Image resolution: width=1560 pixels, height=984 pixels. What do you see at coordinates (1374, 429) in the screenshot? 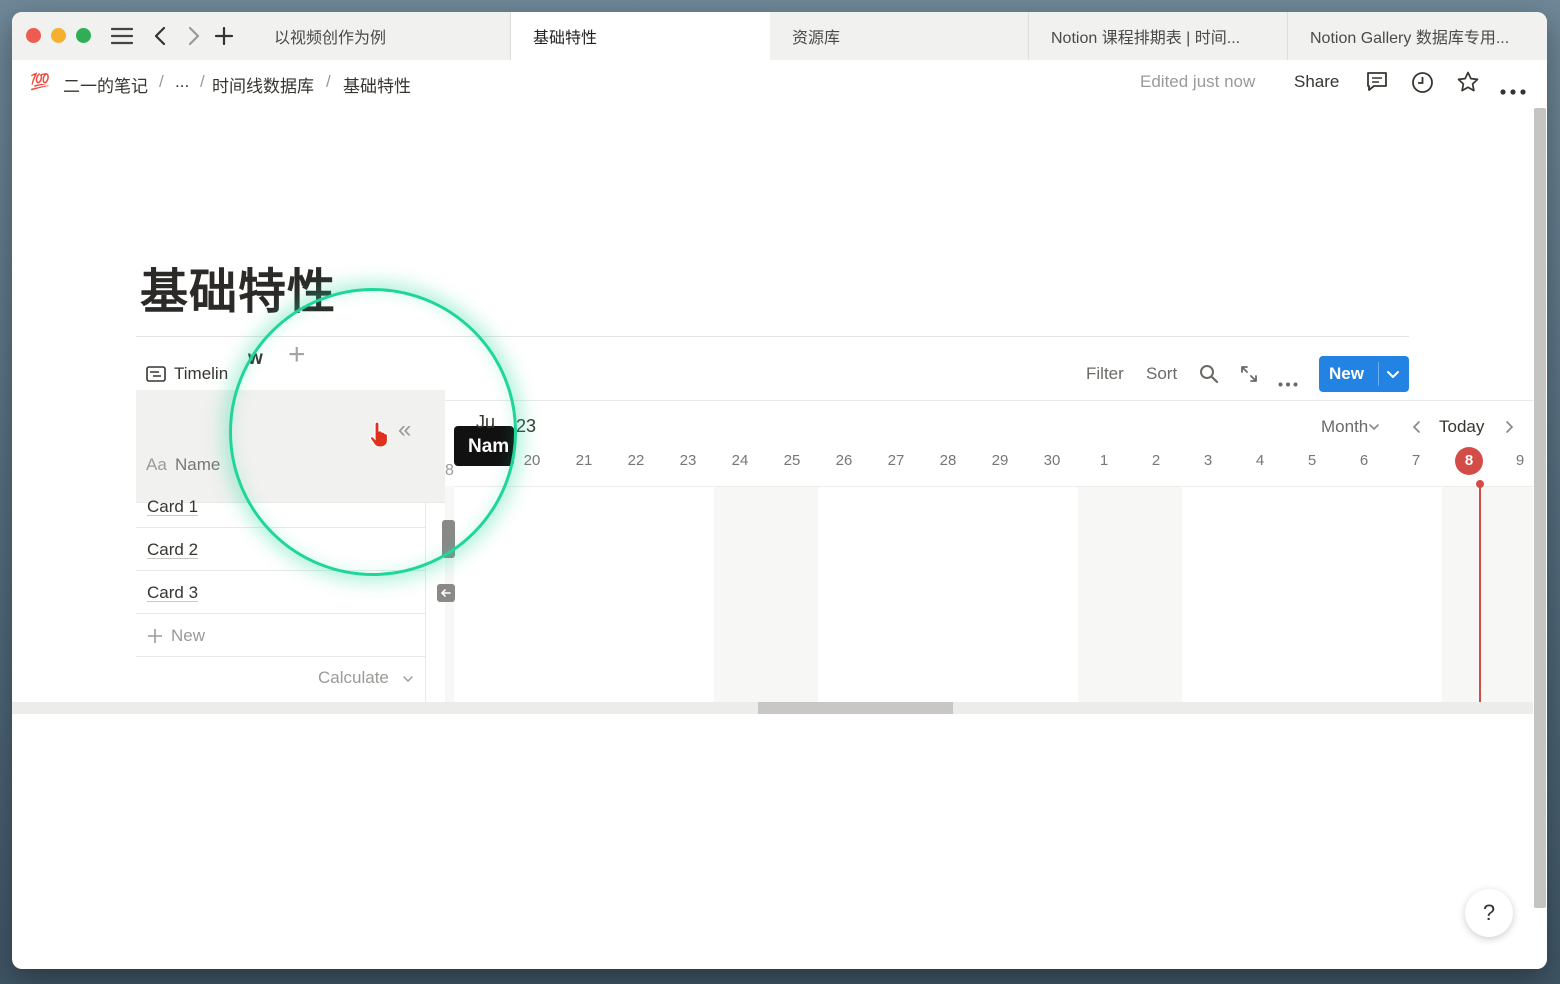
I see `scale-chevron-down-icon` at bounding box center [1374, 429].